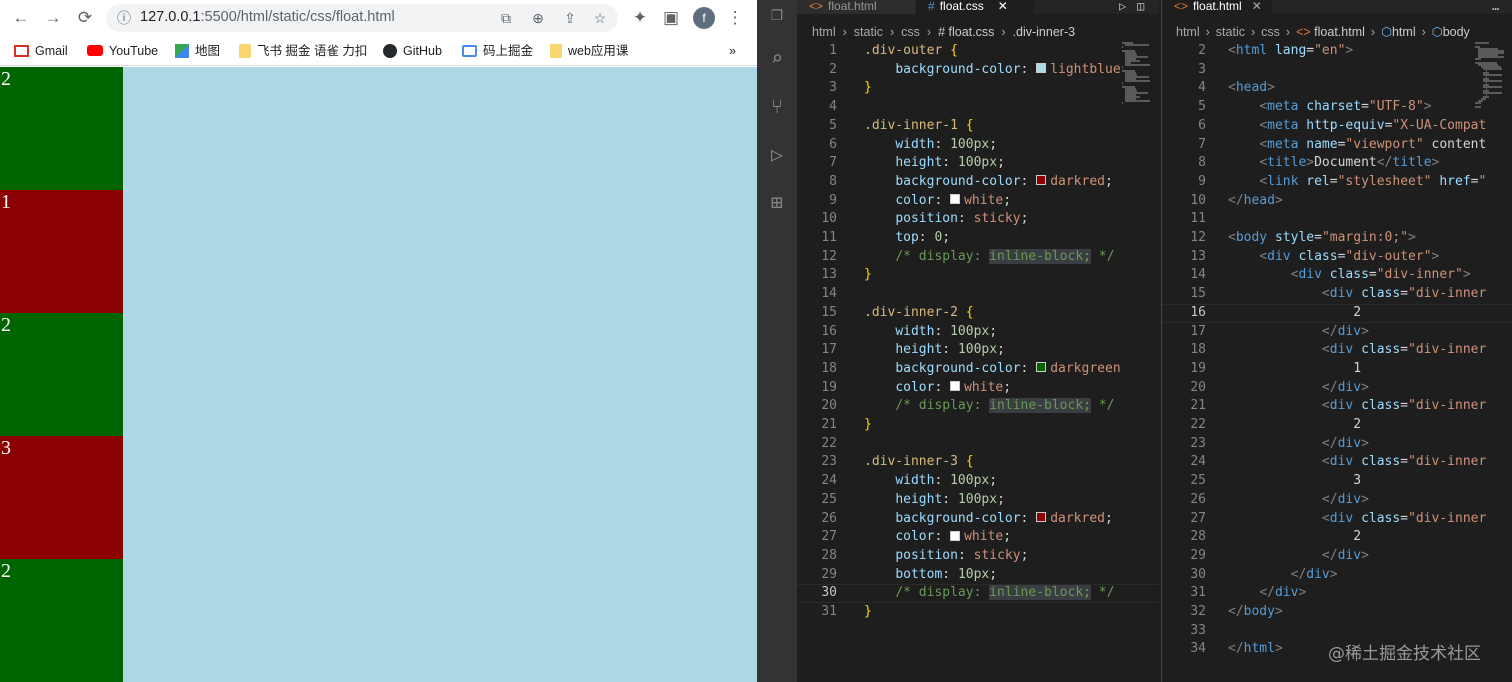 Image resolution: width=1512 pixels, height=682 pixels. What do you see at coordinates (1255, 649) in the screenshot?
I see `code-line: </html>` at bounding box center [1255, 649].